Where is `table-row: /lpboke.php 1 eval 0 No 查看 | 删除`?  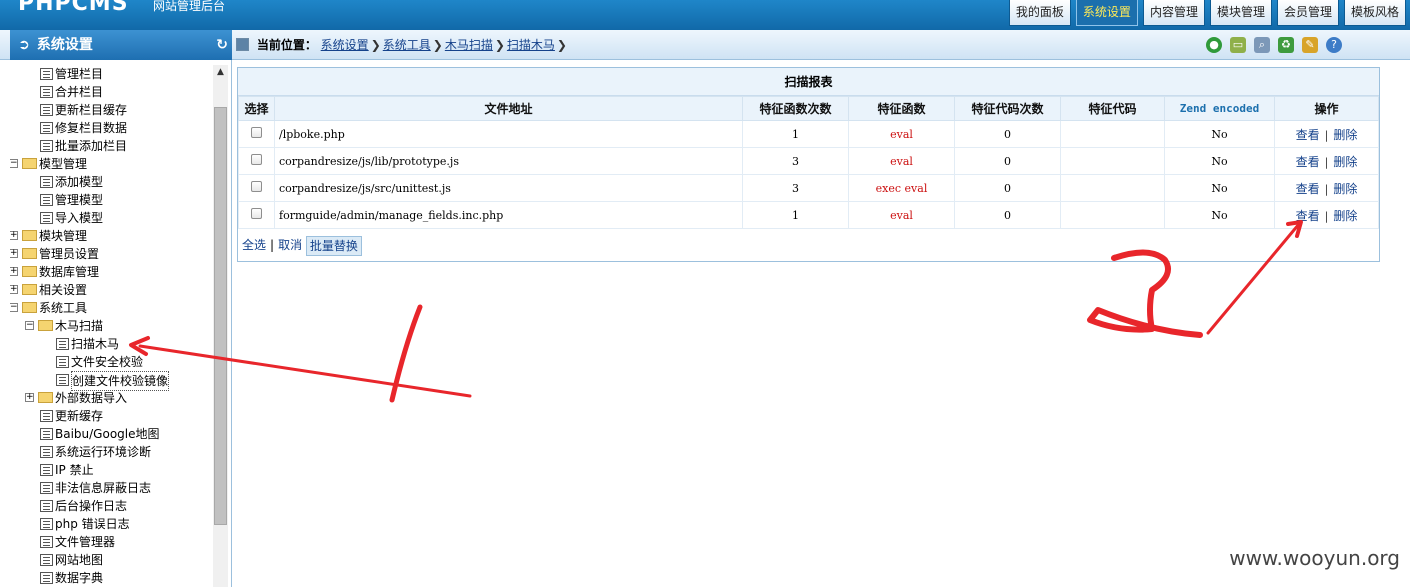 table-row: /lpboke.php 1 eval 0 No 查看 | 删除 is located at coordinates (808, 134).